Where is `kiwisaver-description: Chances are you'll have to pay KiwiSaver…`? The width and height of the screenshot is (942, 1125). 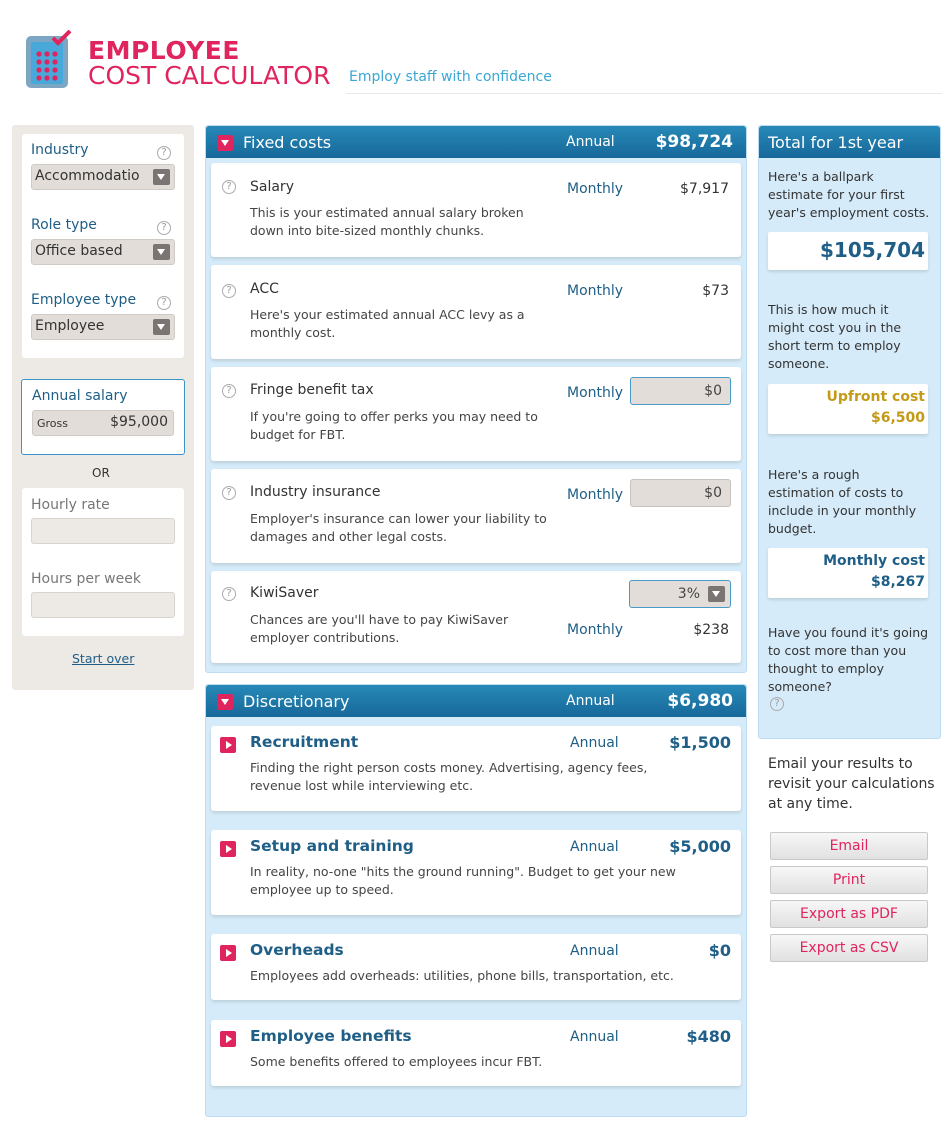 kiwisaver-description: Chances are you'll have to pay KiwiSaver… is located at coordinates (379, 629).